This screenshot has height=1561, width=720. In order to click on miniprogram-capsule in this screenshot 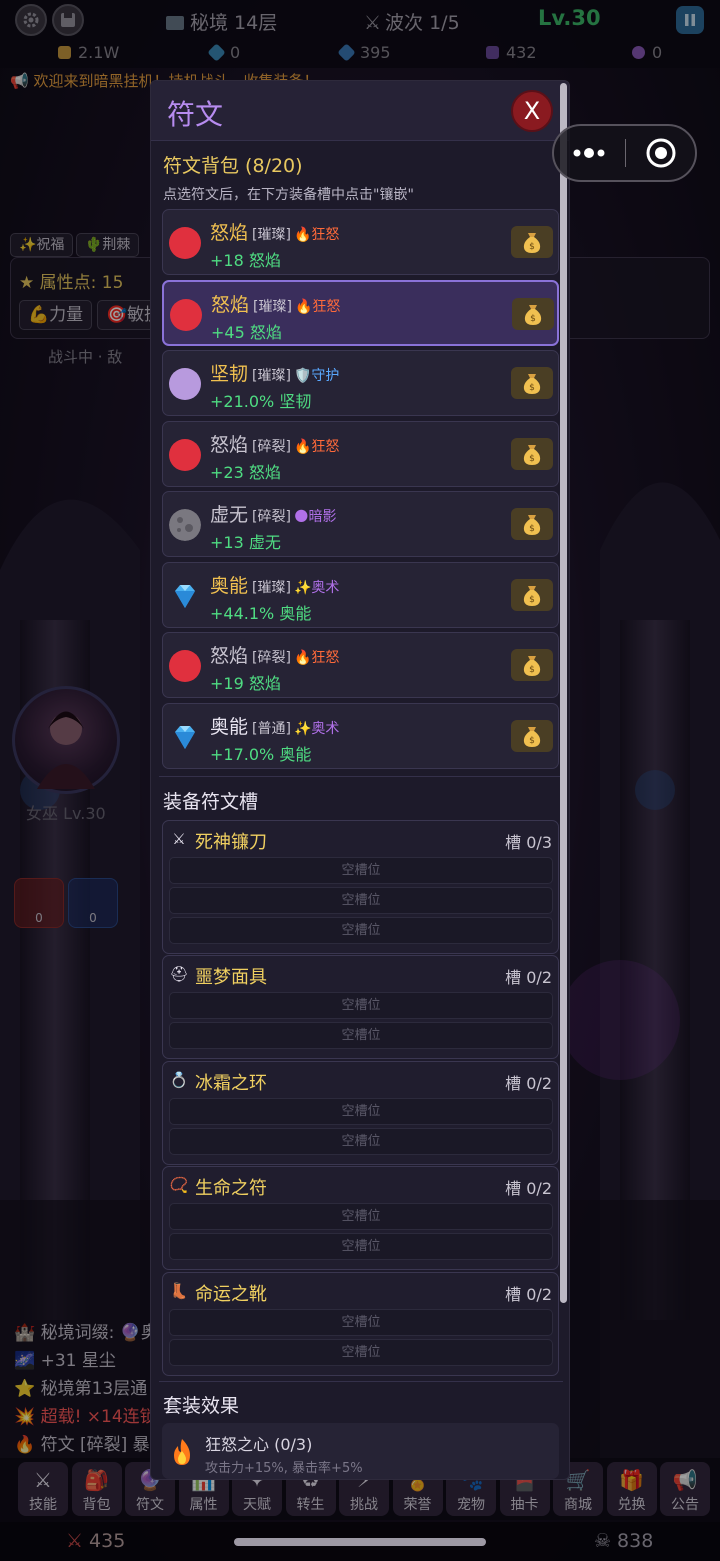, I will do `click(624, 153)`.